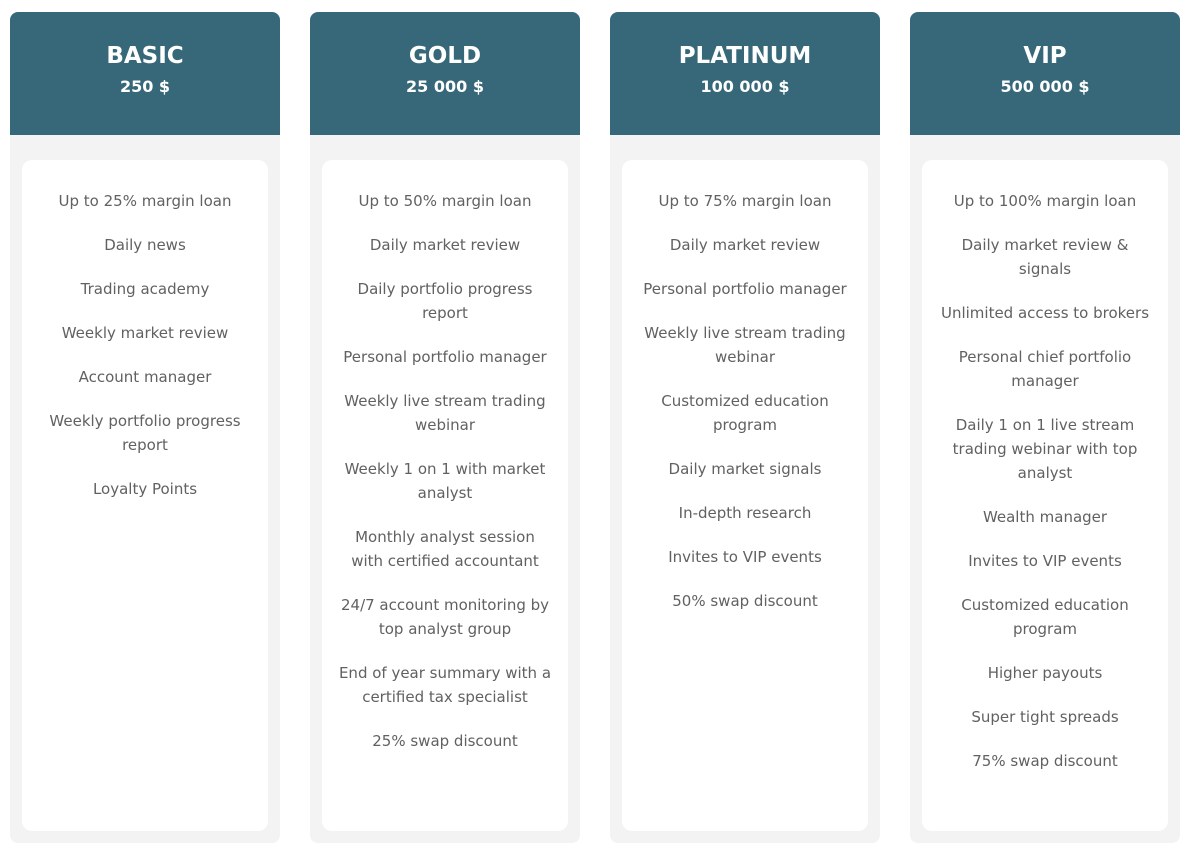  Describe the element at coordinates (1045, 73) in the screenshot. I see `plan-header: VIP 500 000 $` at that location.